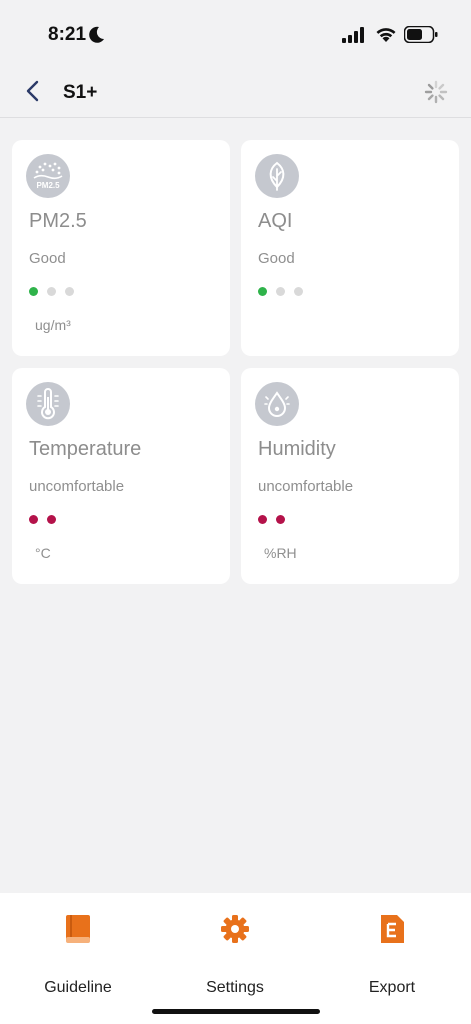 The width and height of the screenshot is (471, 1024). What do you see at coordinates (80, 92) in the screenshot?
I see `page-title: S1+` at bounding box center [80, 92].